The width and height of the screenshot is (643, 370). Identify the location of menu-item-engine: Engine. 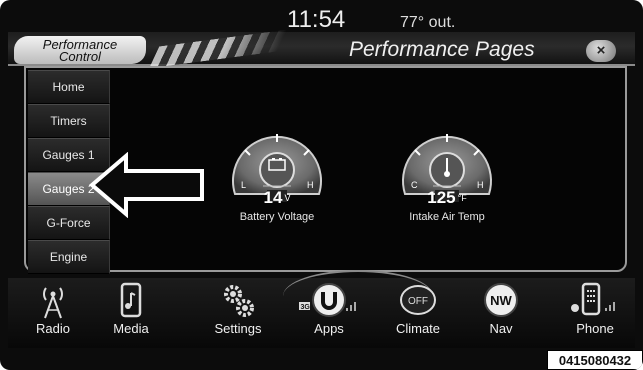
(69, 257).